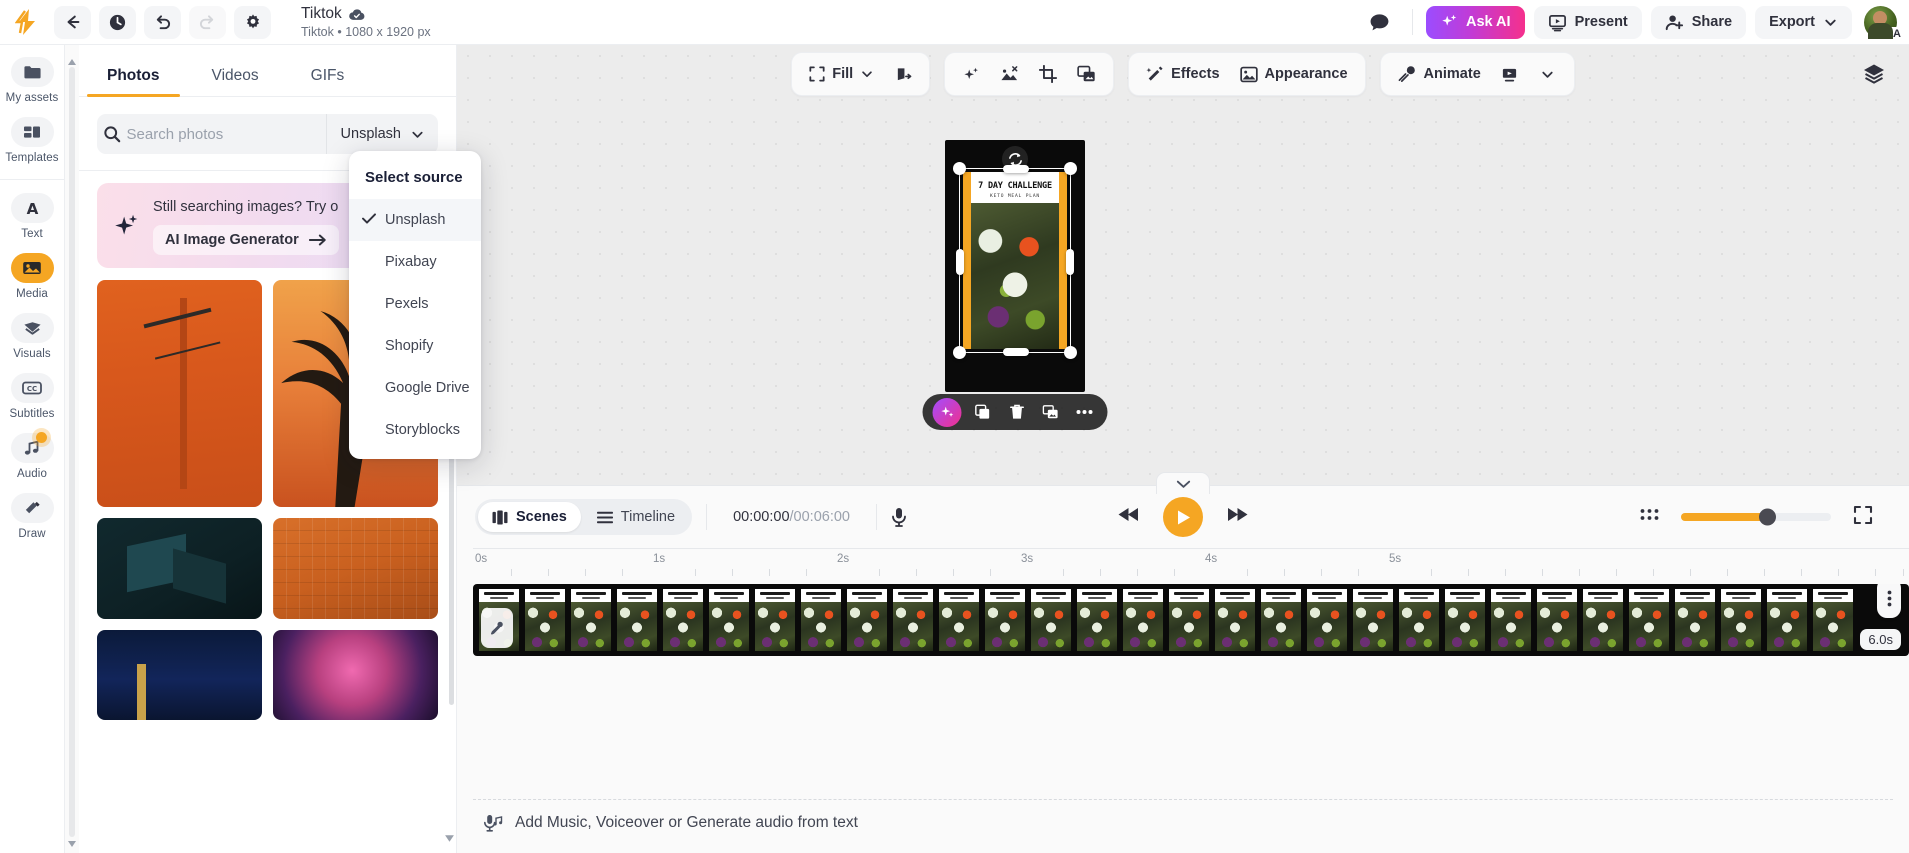 This screenshot has height=853, width=1909. Describe the element at coordinates (72, 841) in the screenshot. I see `caret-down-icon` at that location.